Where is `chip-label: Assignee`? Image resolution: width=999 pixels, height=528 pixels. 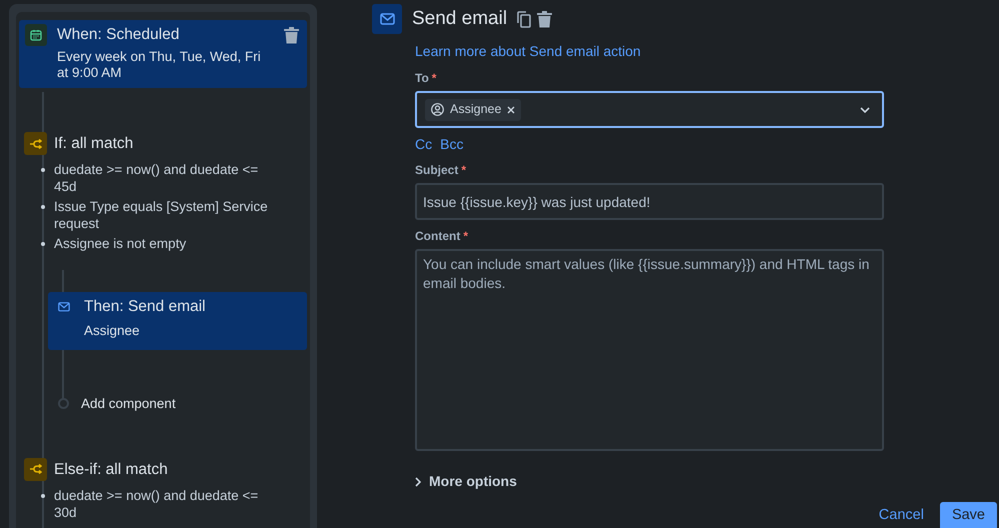 chip-label: Assignee is located at coordinates (476, 109).